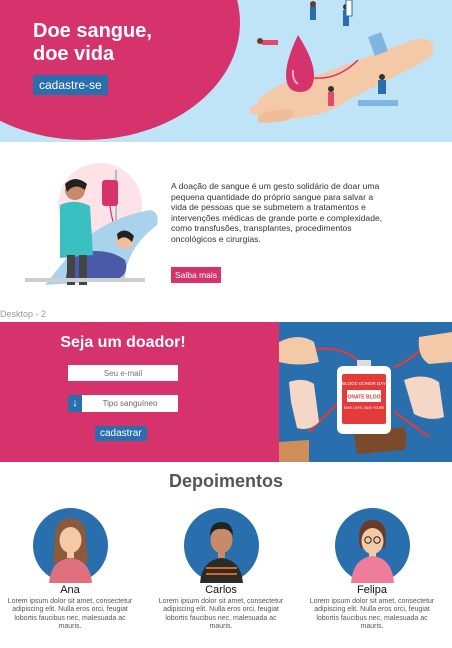 This screenshot has width=452, height=648. What do you see at coordinates (221, 590) in the screenshot?
I see `person-name: Carlos` at bounding box center [221, 590].